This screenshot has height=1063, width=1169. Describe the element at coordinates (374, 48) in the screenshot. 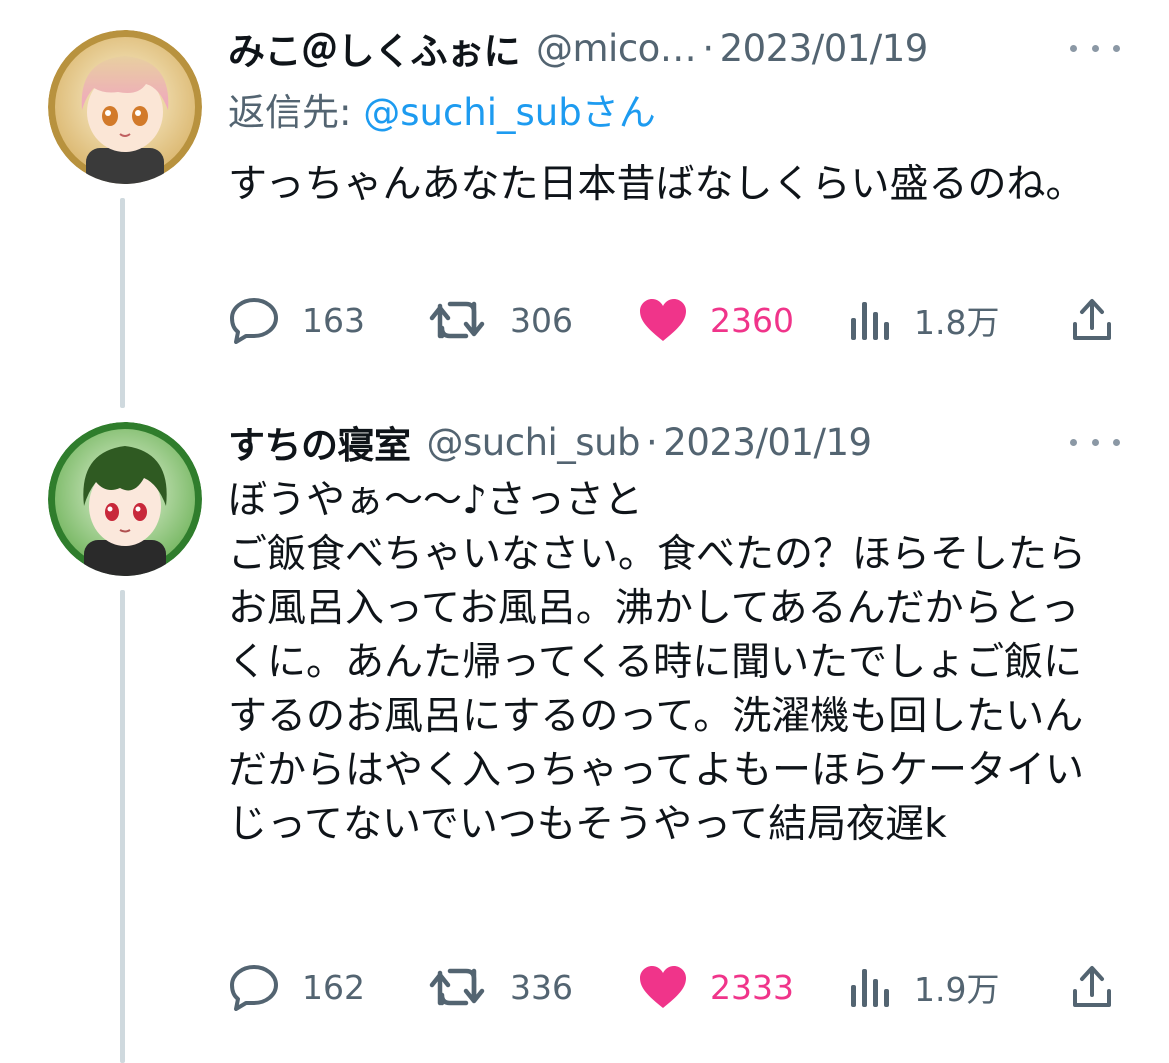

I see `display-name: みこ＠しくふぉに` at that location.